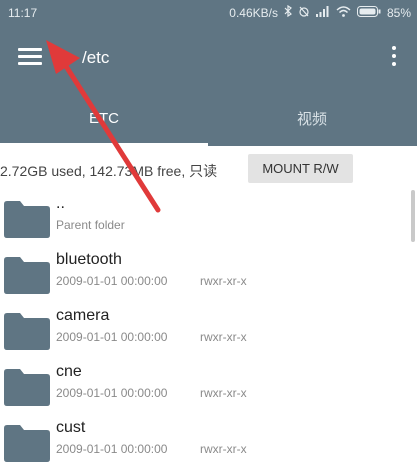  I want to click on status-time: 11:17, so click(23, 13).